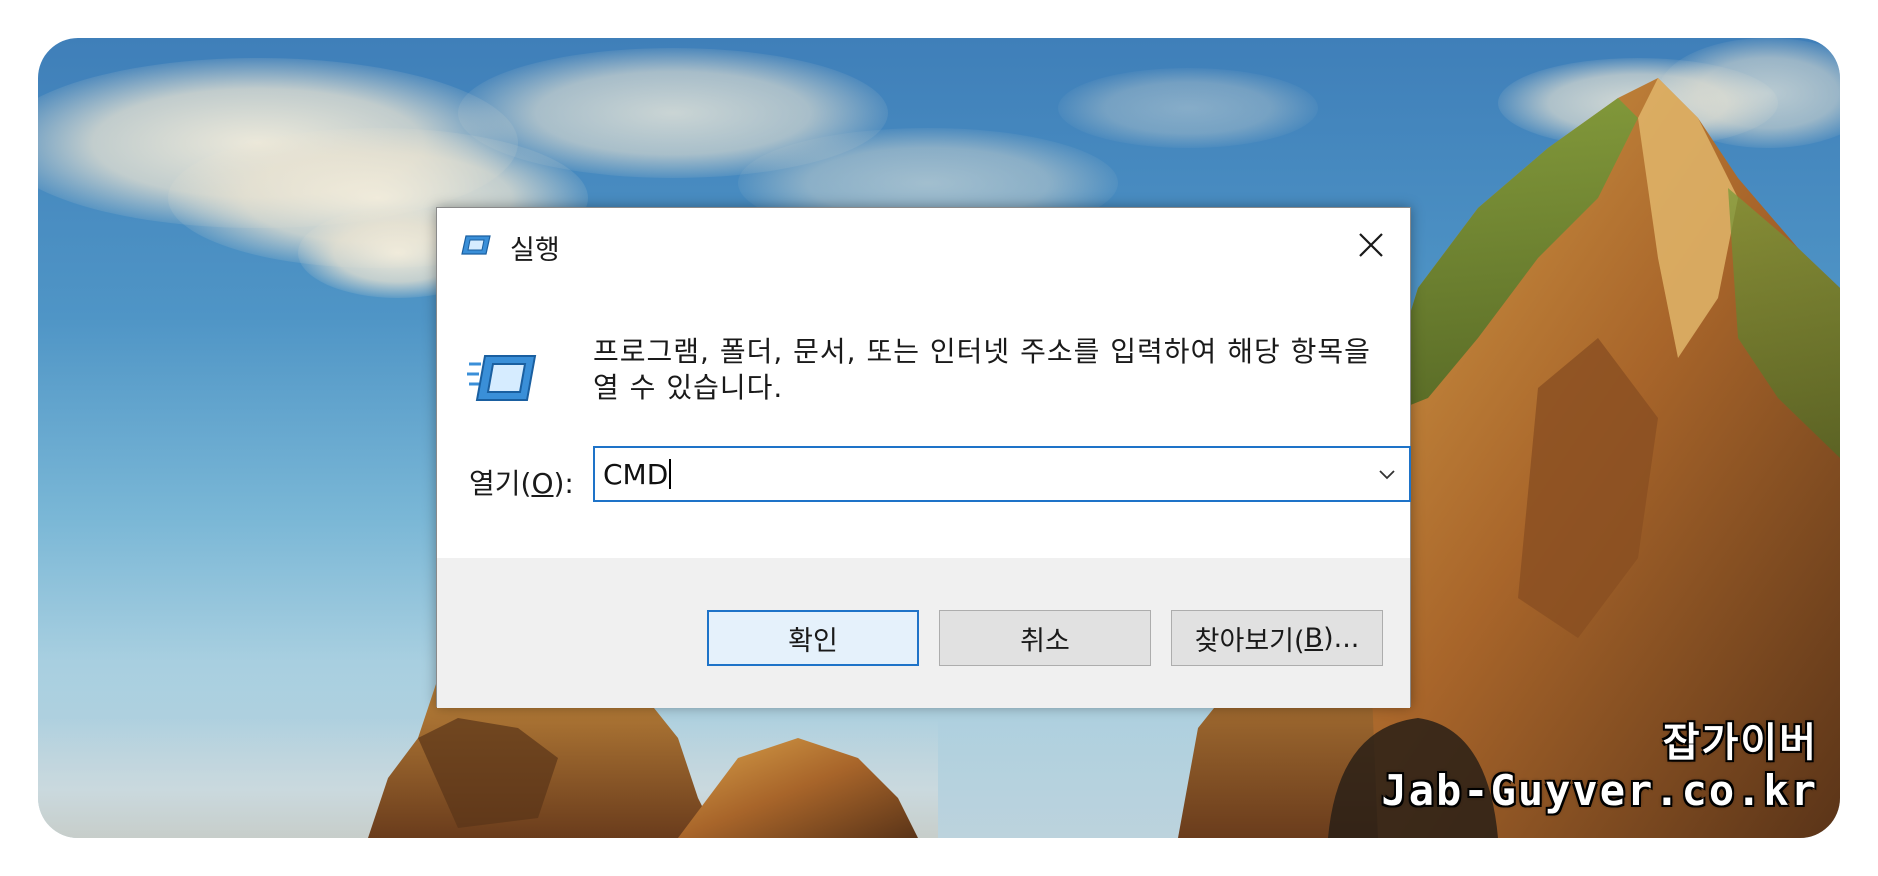 The height and width of the screenshot is (876, 1878). What do you see at coordinates (813, 638) in the screenshot?
I see `ok-button: 확인` at bounding box center [813, 638].